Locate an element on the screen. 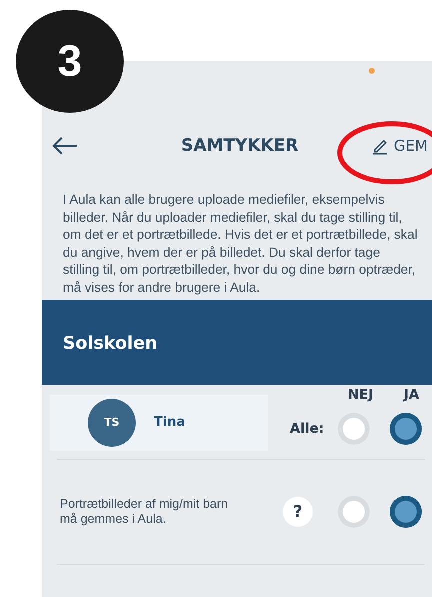  status-dot is located at coordinates (372, 71).